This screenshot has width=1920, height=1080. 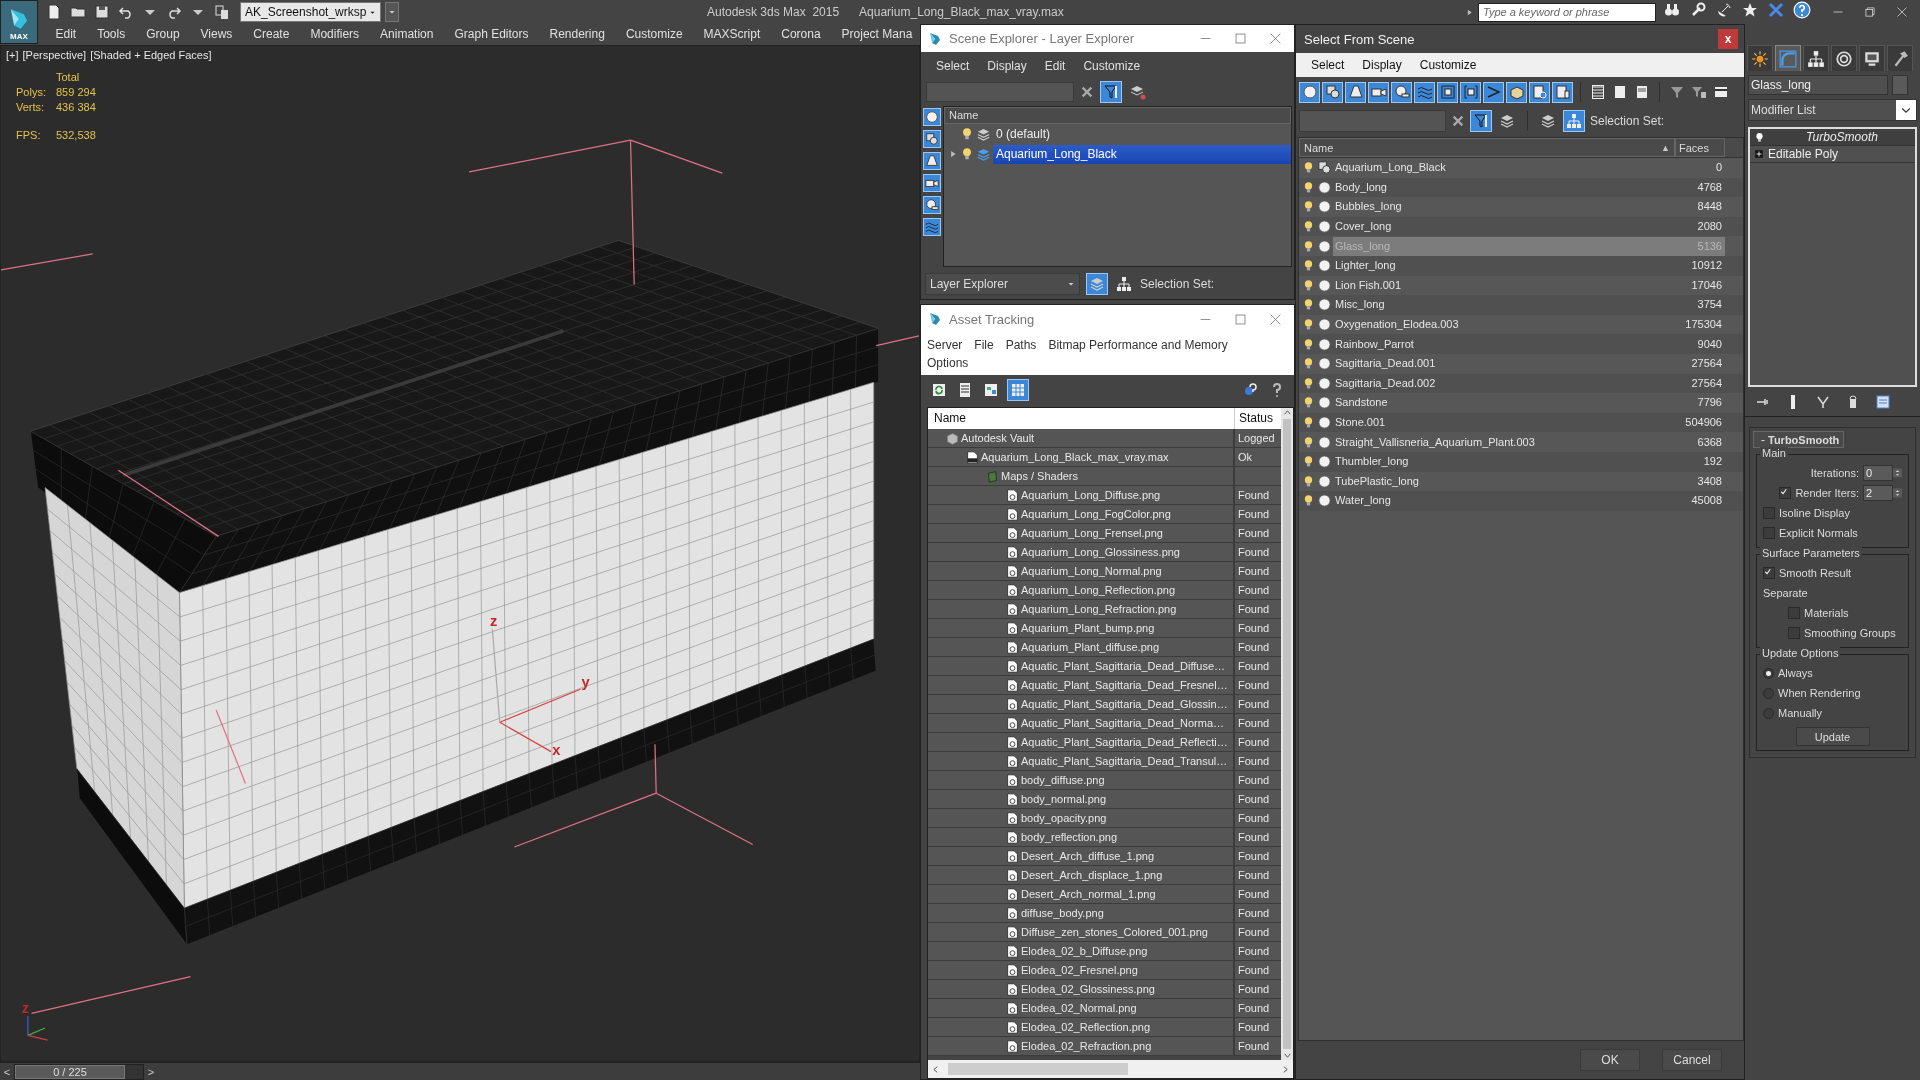 I want to click on sphere-icon, so click(x=932, y=117).